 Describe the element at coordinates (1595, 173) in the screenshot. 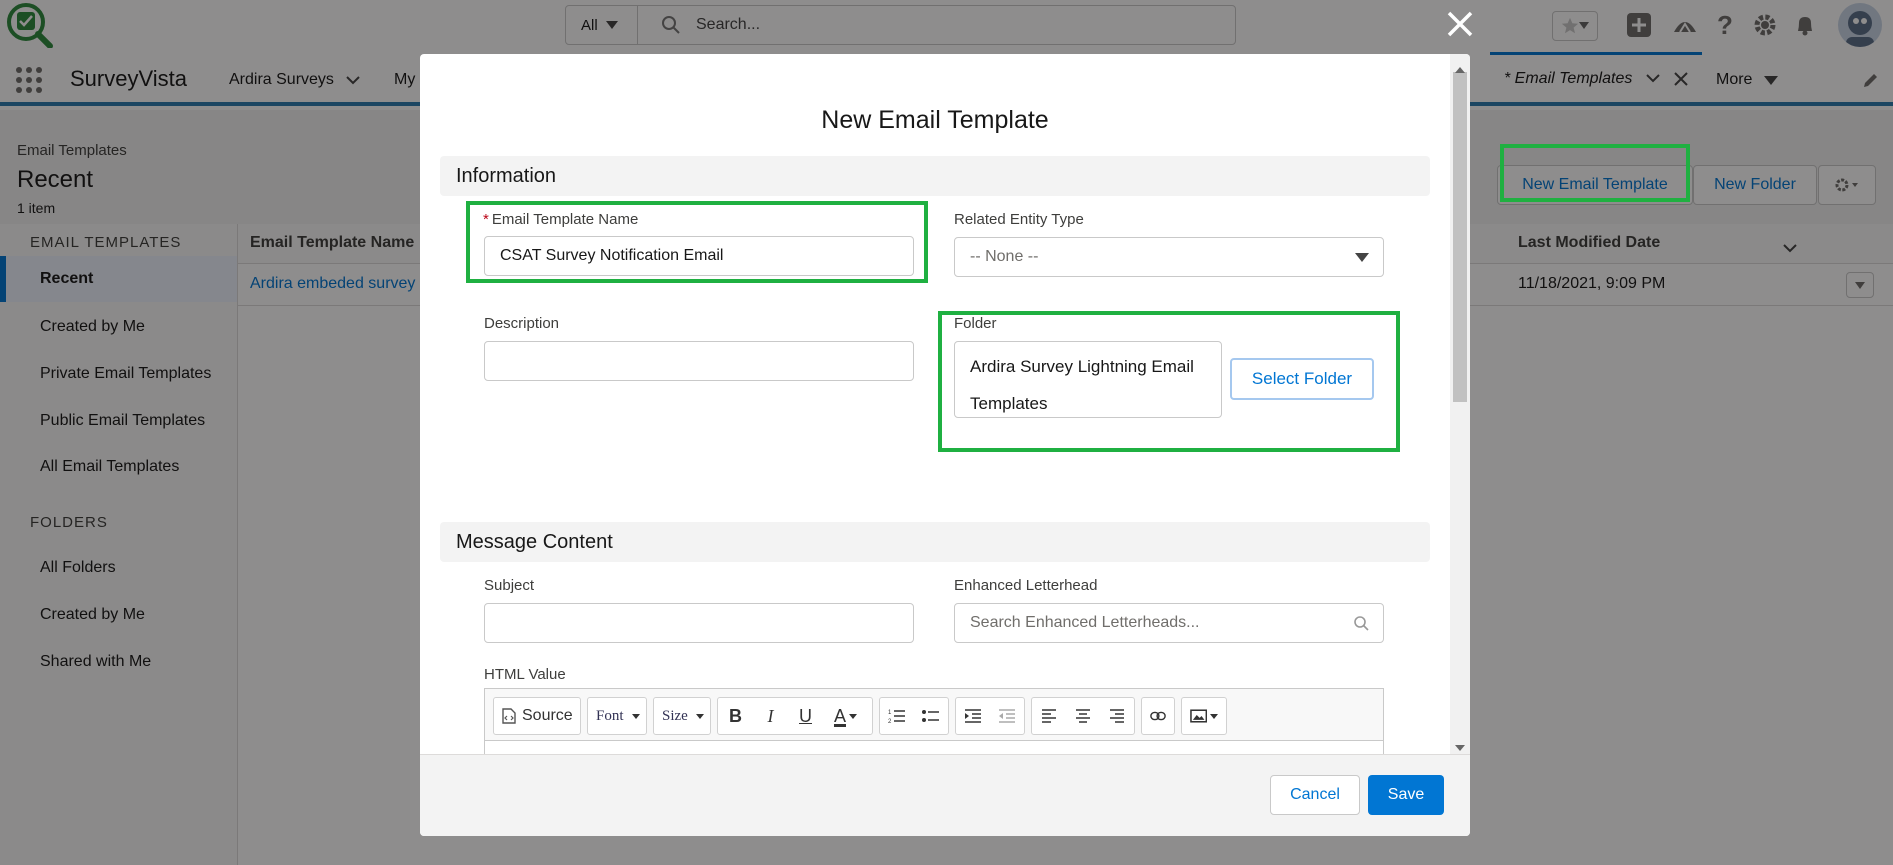

I see `highlight-box` at that location.